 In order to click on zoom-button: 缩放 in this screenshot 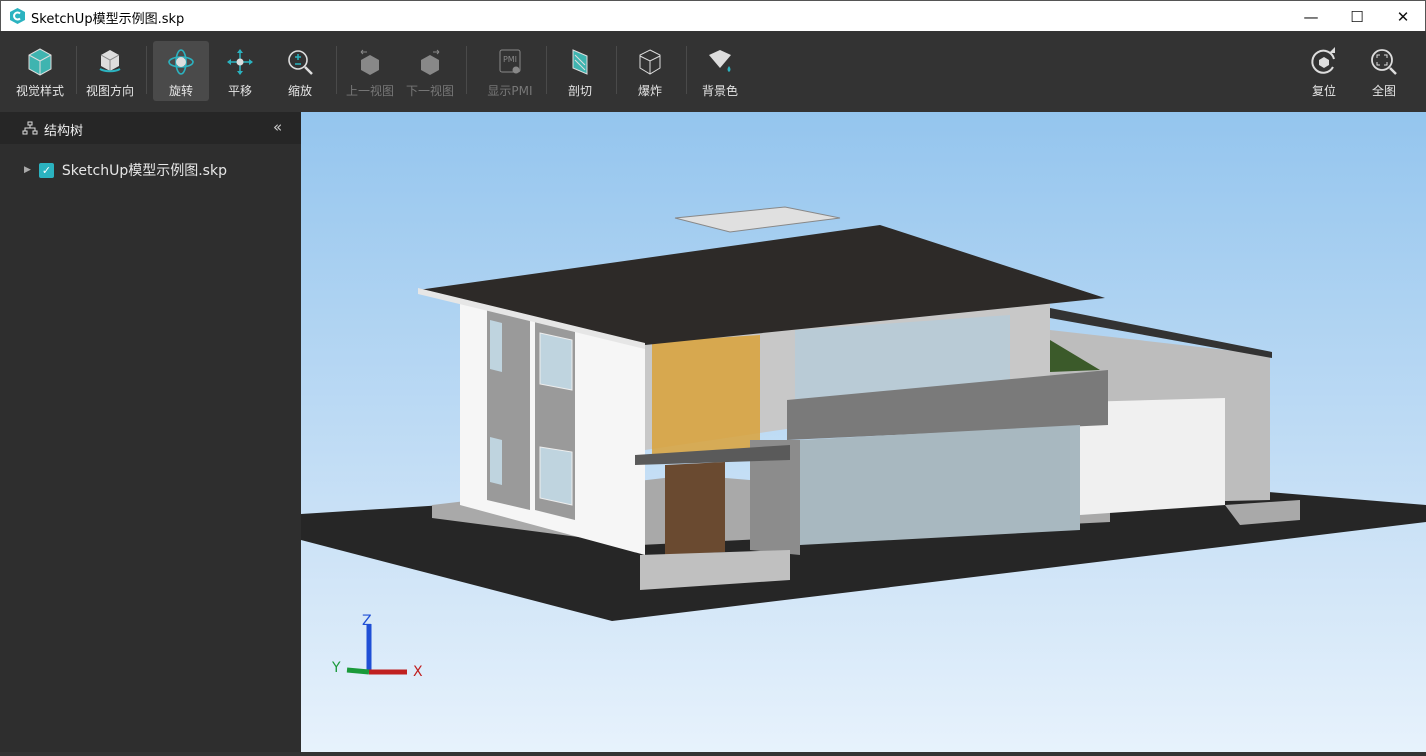, I will do `click(300, 71)`.